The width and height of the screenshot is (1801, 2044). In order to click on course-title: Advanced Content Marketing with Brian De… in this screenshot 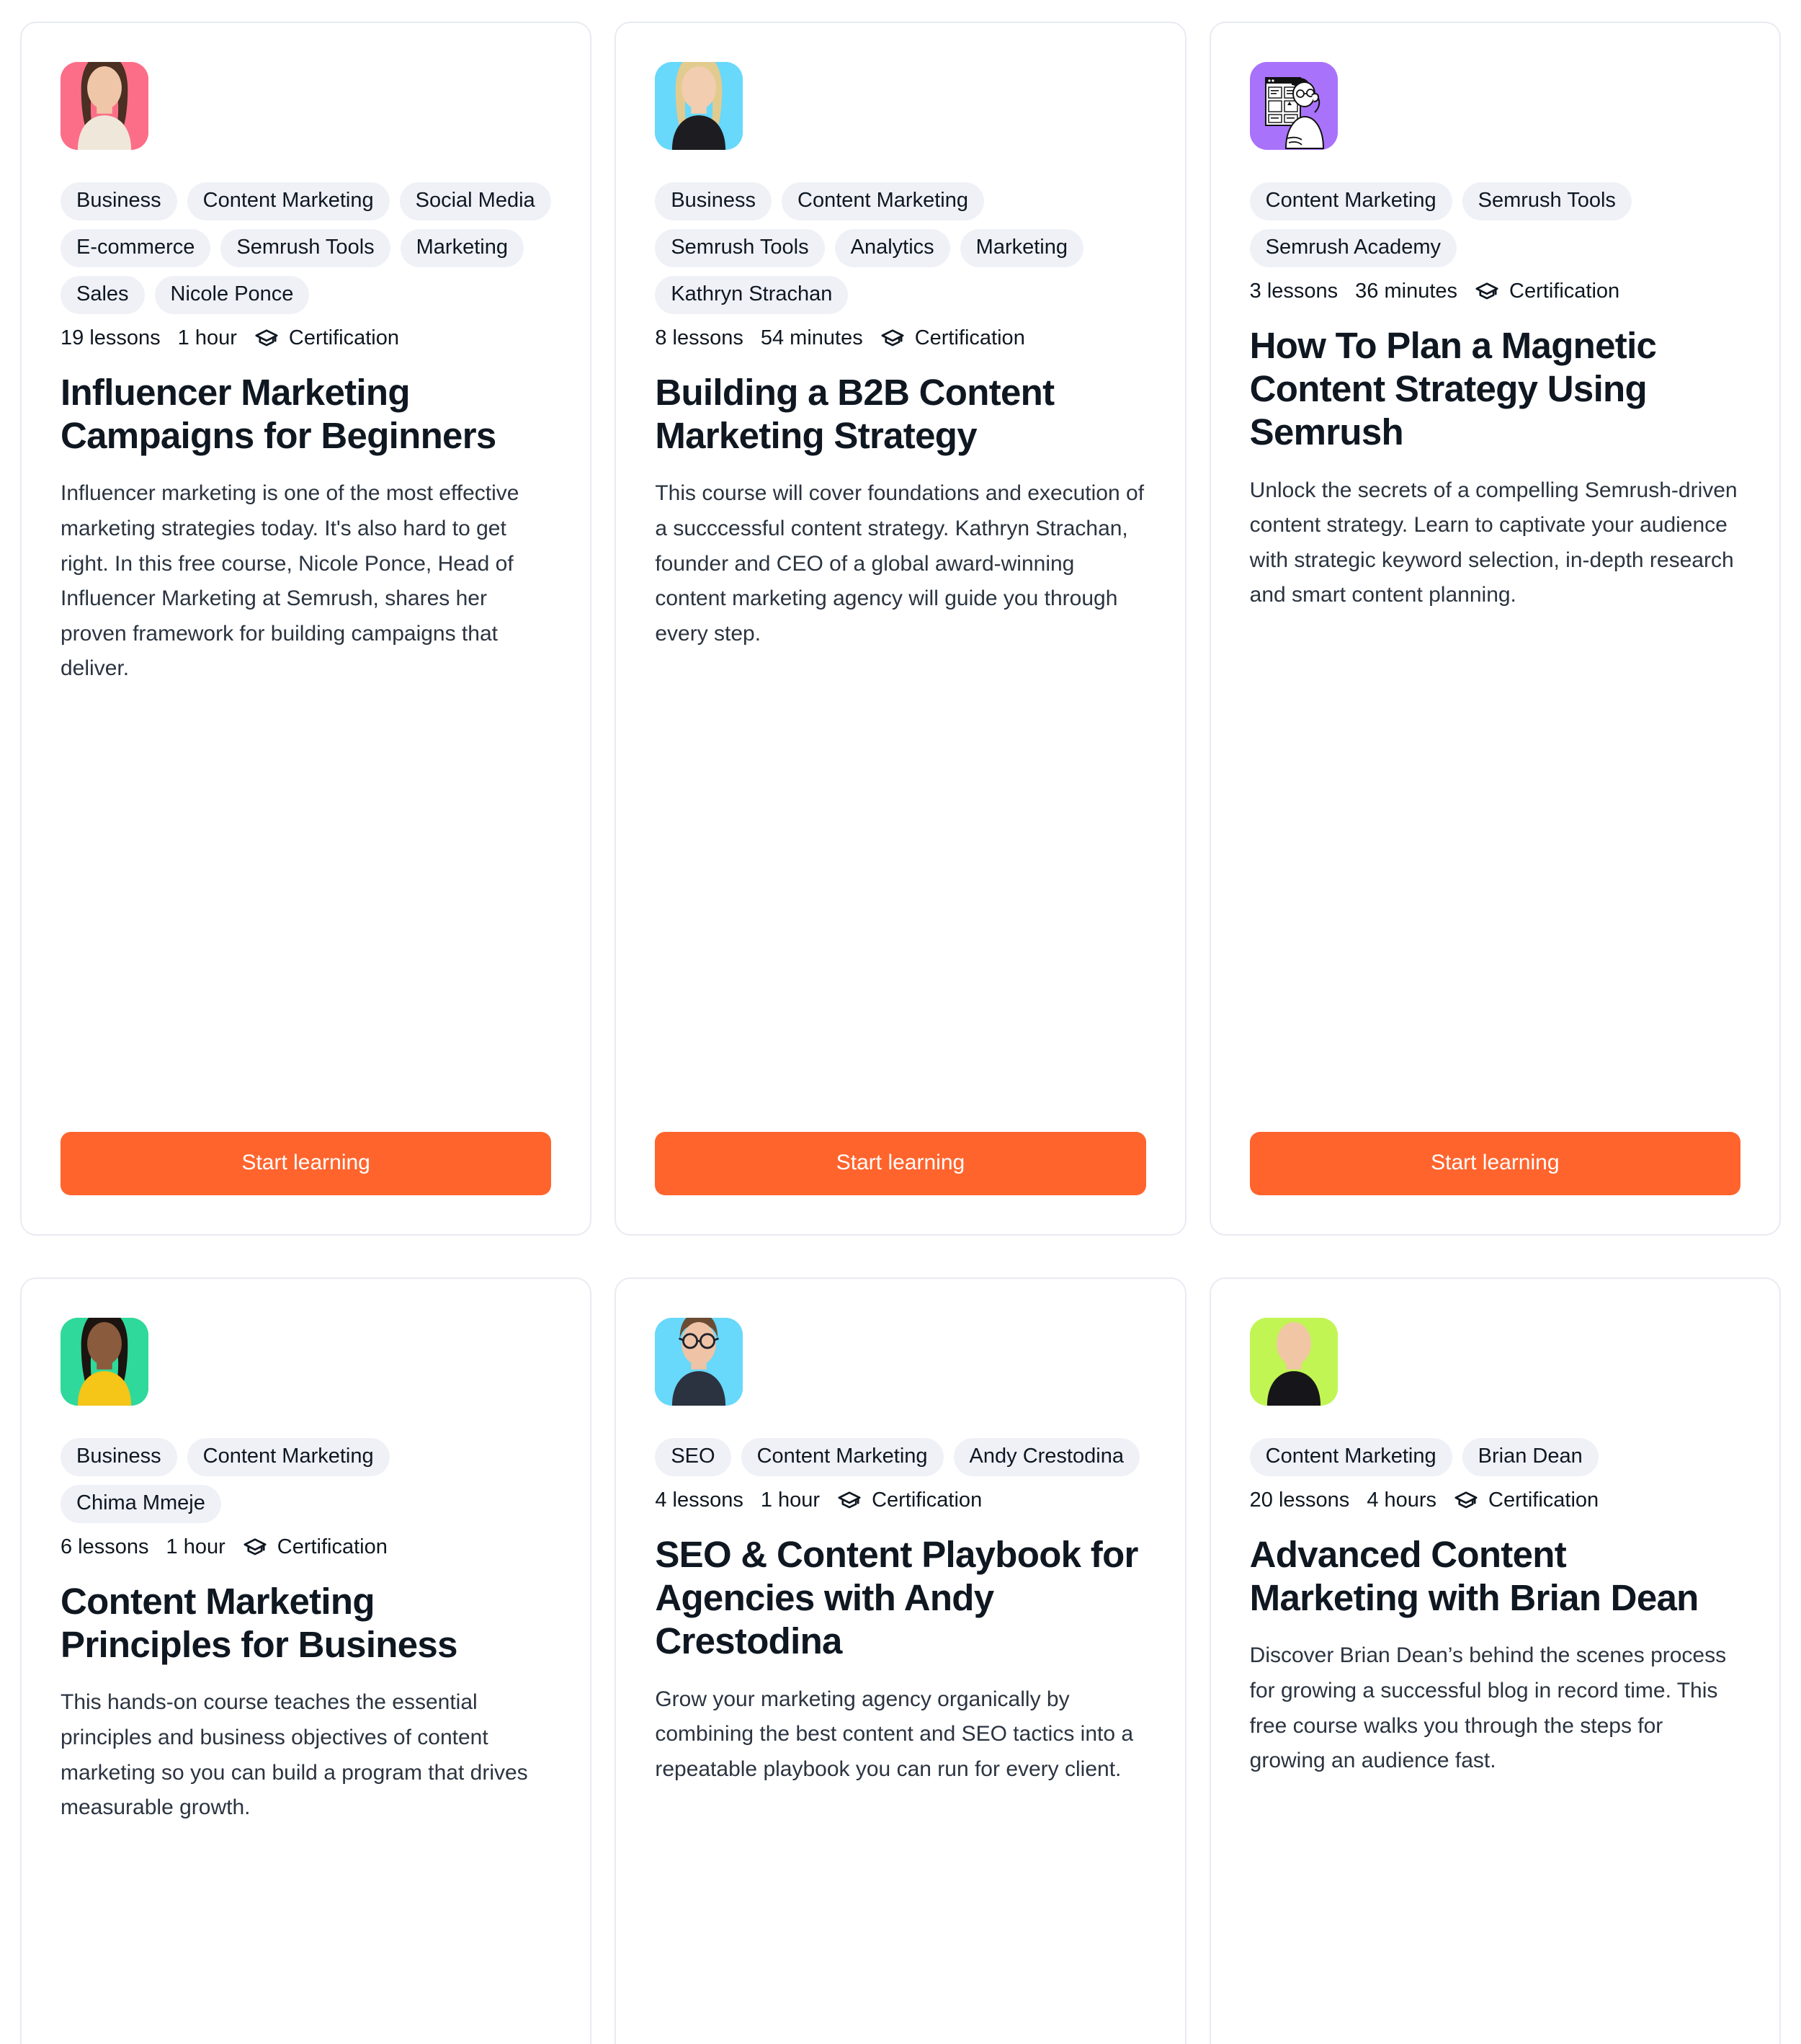, I will do `click(1474, 1576)`.